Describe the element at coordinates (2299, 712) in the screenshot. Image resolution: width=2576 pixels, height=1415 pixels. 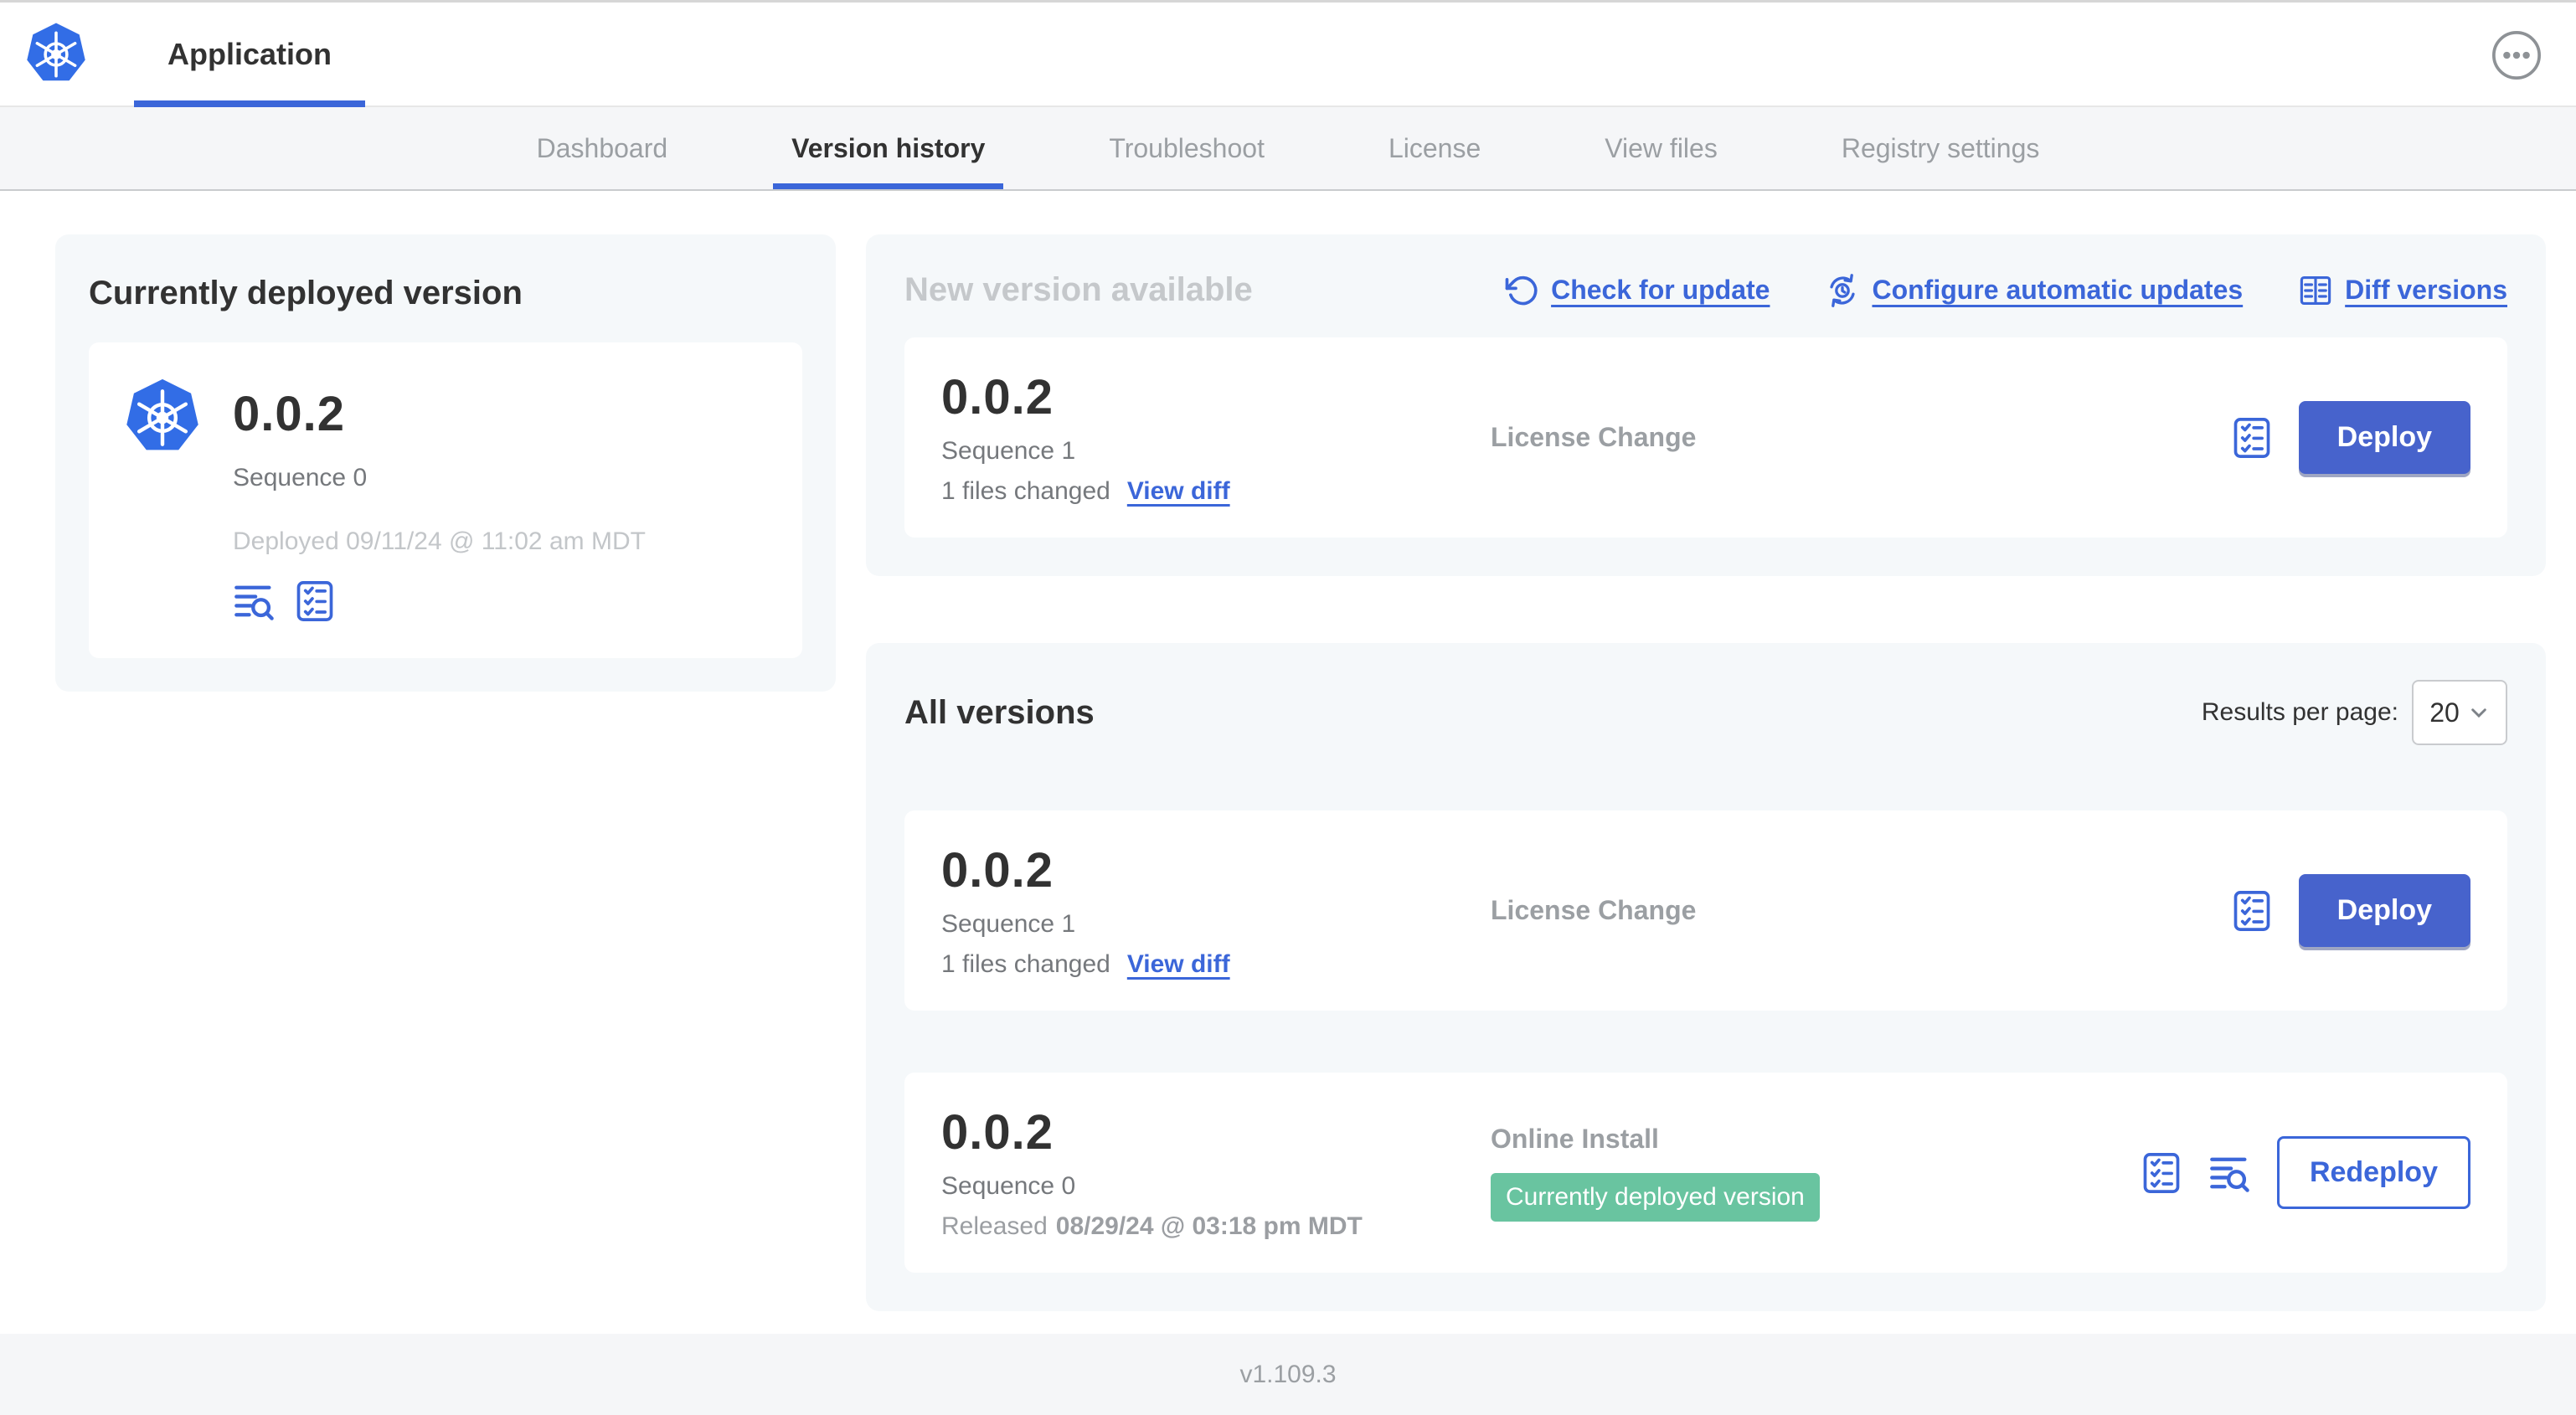
I see `results-per-page-label: Results per page:` at that location.